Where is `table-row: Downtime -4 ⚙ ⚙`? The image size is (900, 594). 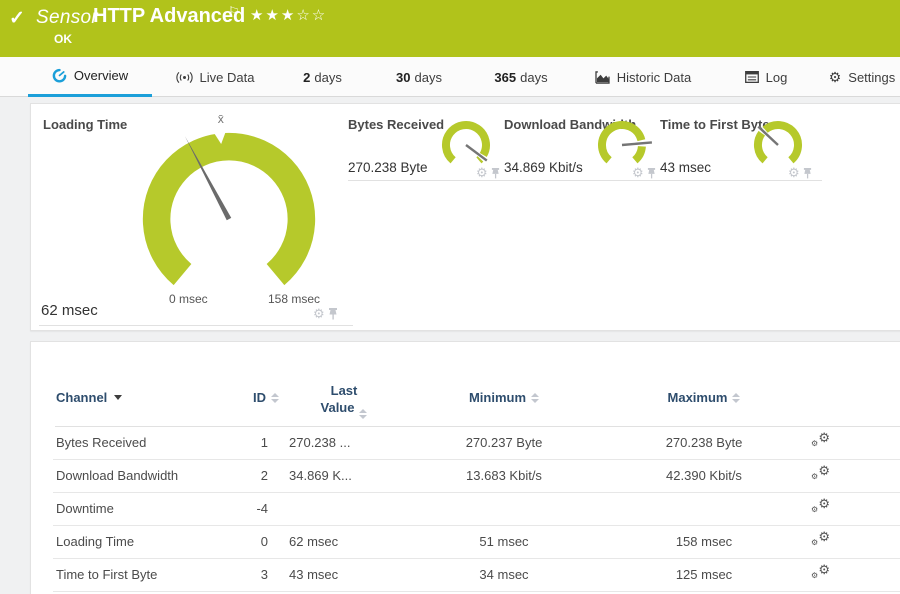
table-row: Downtime -4 ⚙ ⚙ is located at coordinates (465, 509).